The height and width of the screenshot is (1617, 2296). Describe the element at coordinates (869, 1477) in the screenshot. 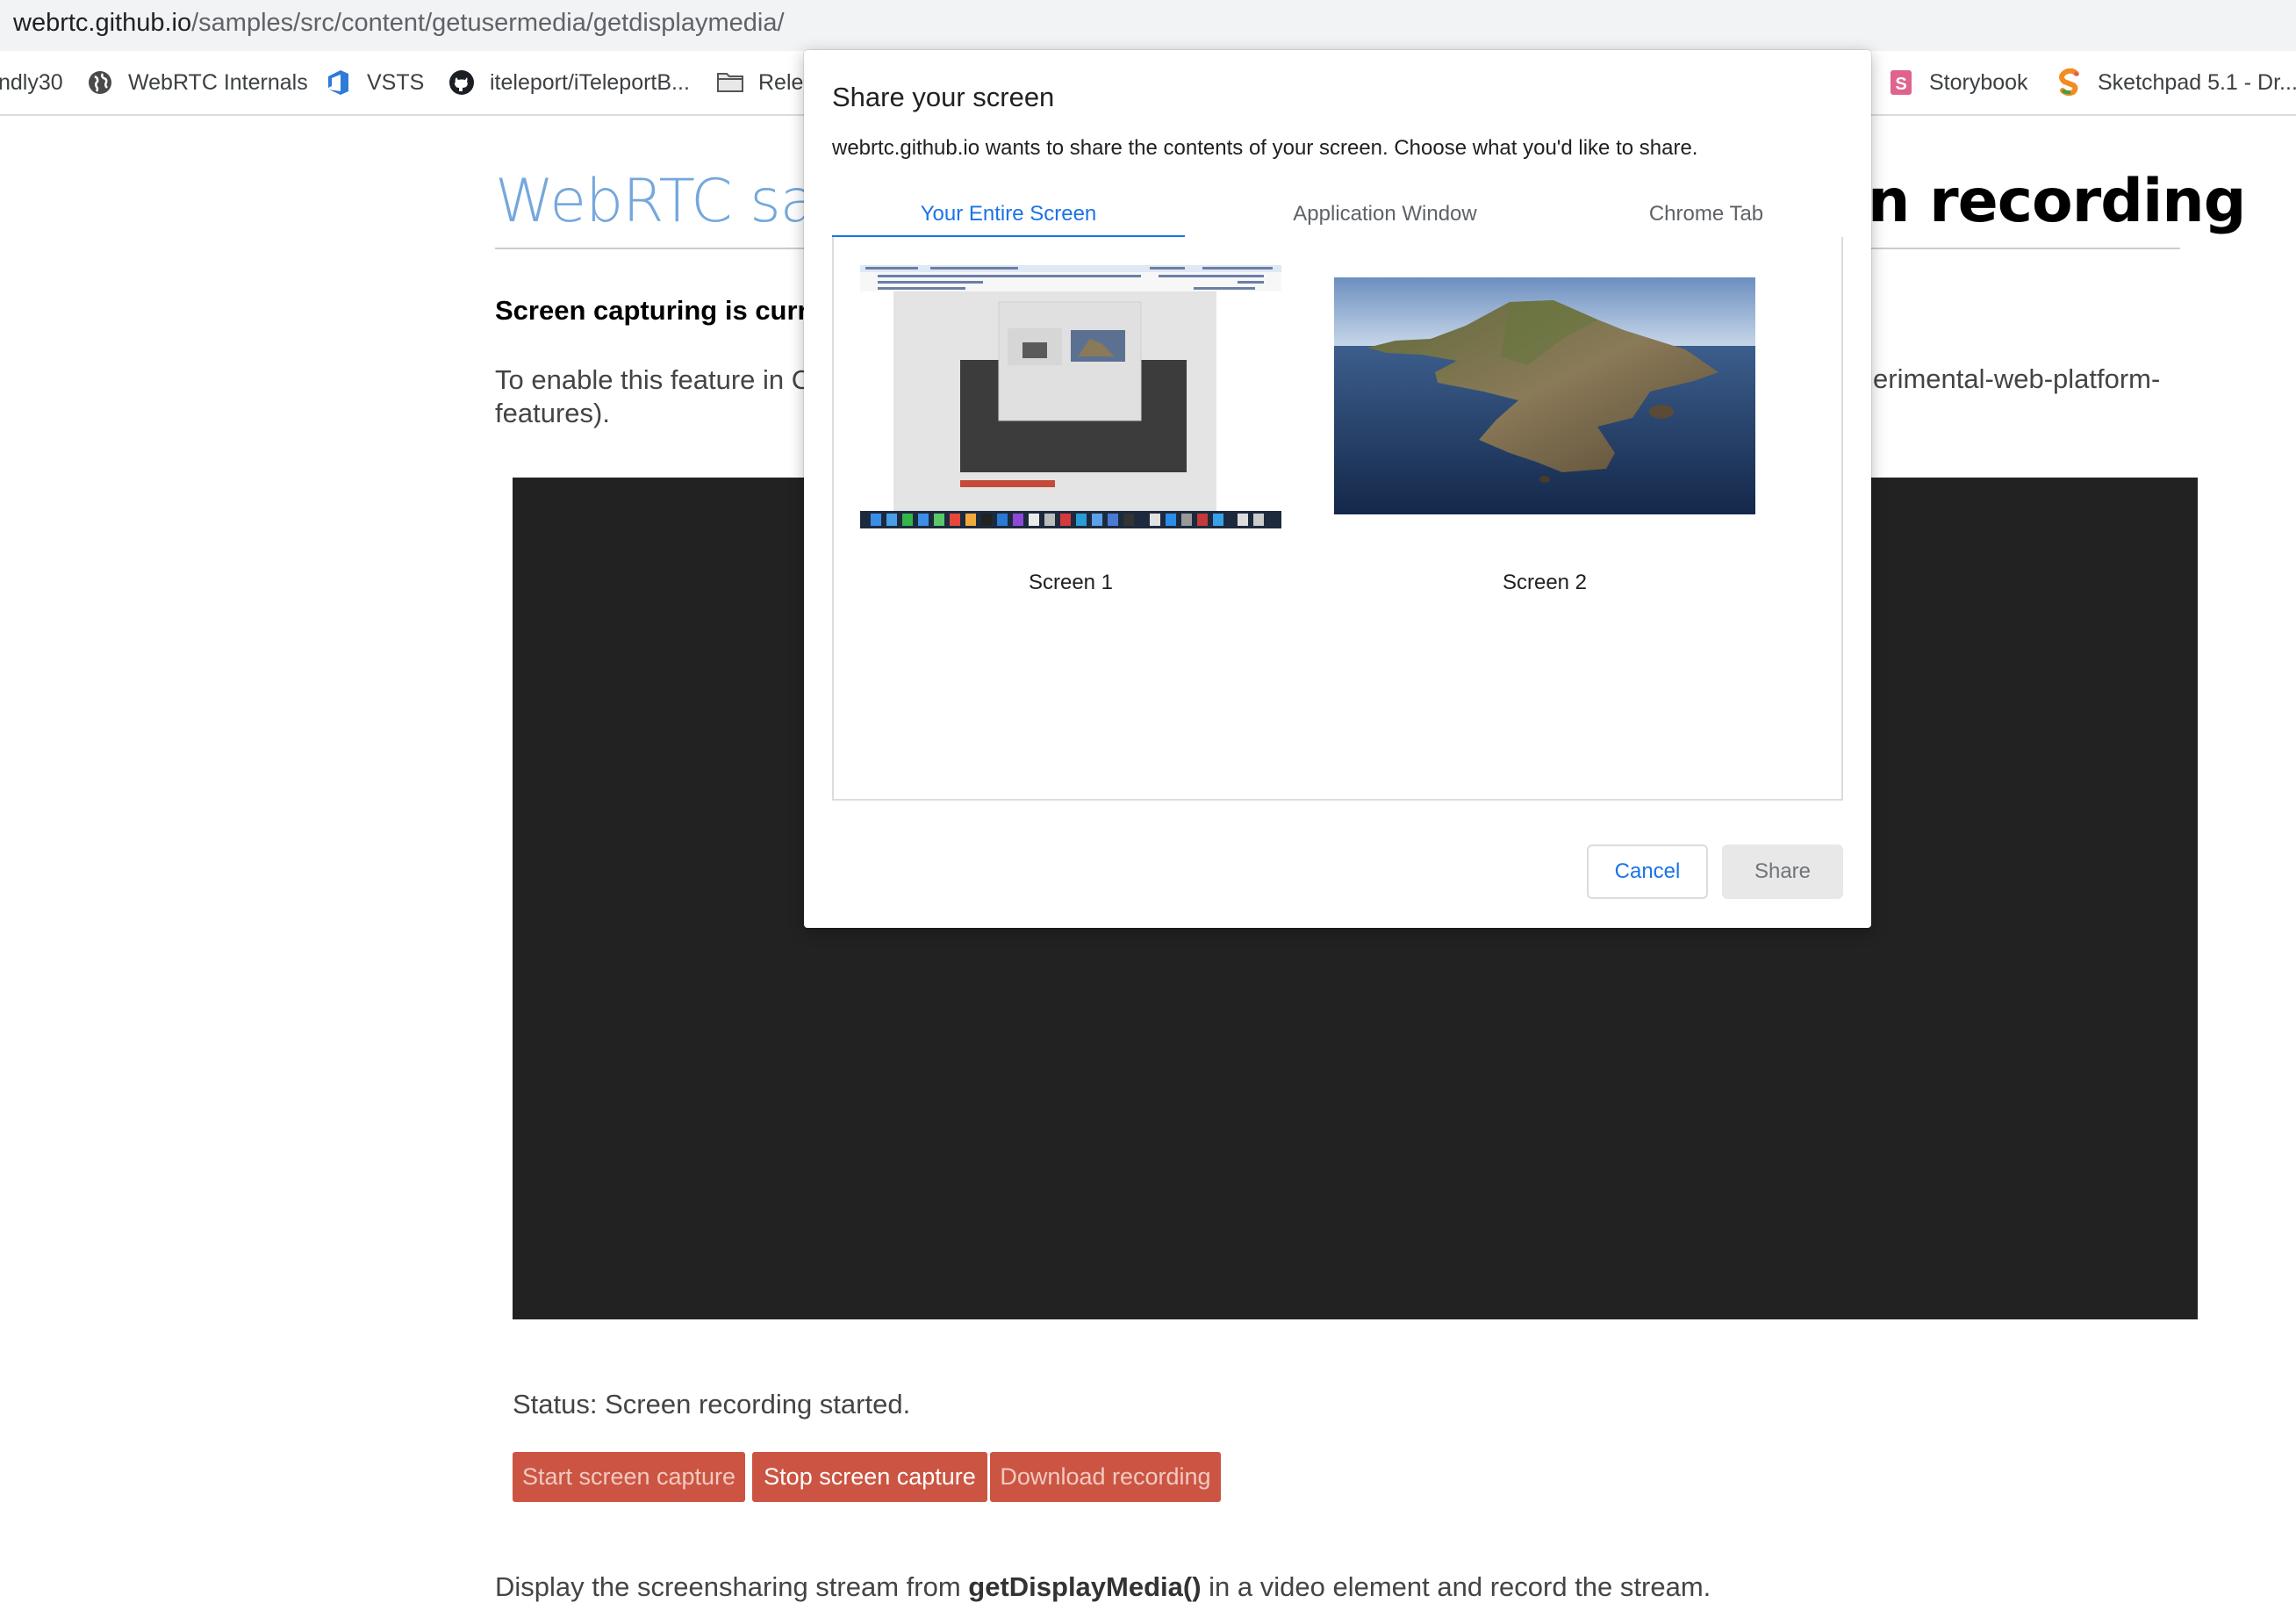

I see `stop-capture-button: Stop screen capture` at that location.